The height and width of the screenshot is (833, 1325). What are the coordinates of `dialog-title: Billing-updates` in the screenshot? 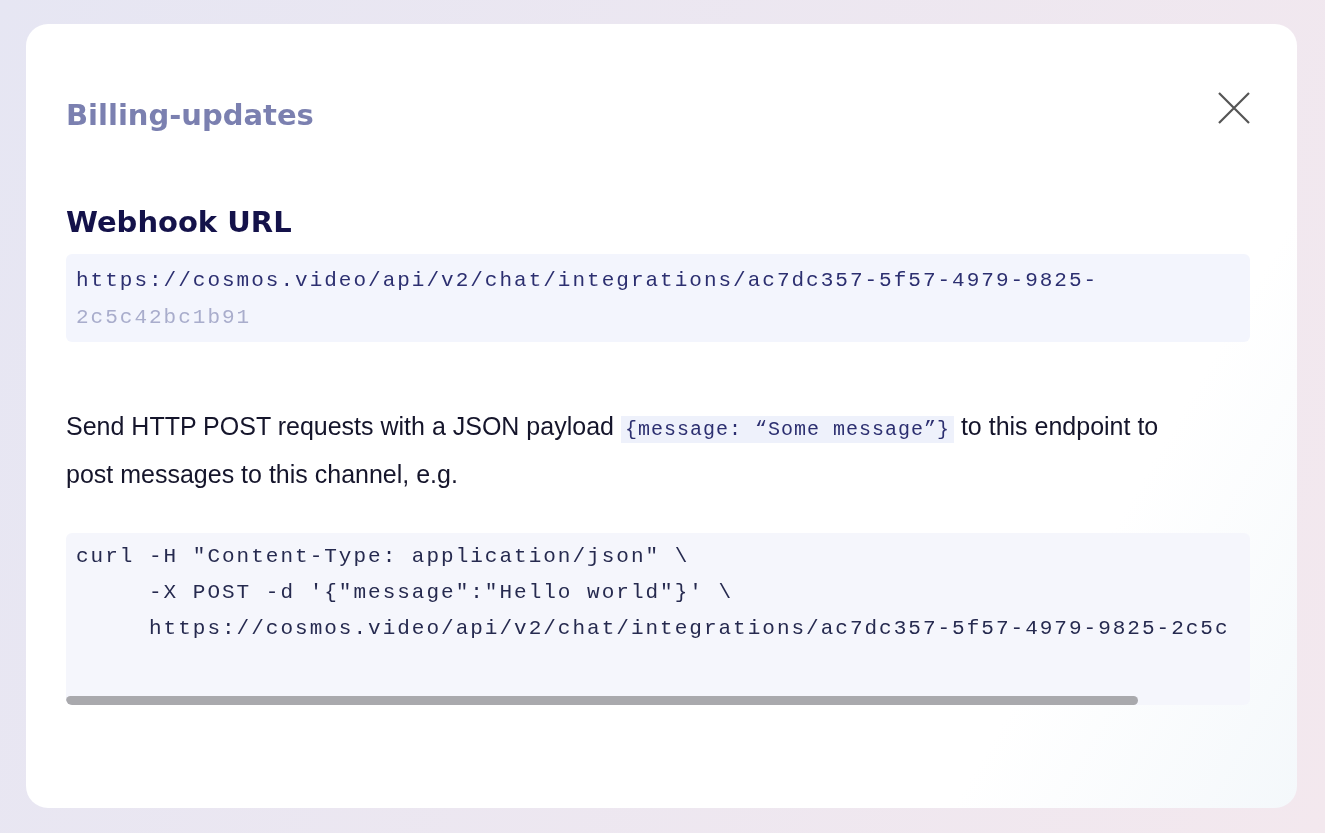 It's located at (190, 115).